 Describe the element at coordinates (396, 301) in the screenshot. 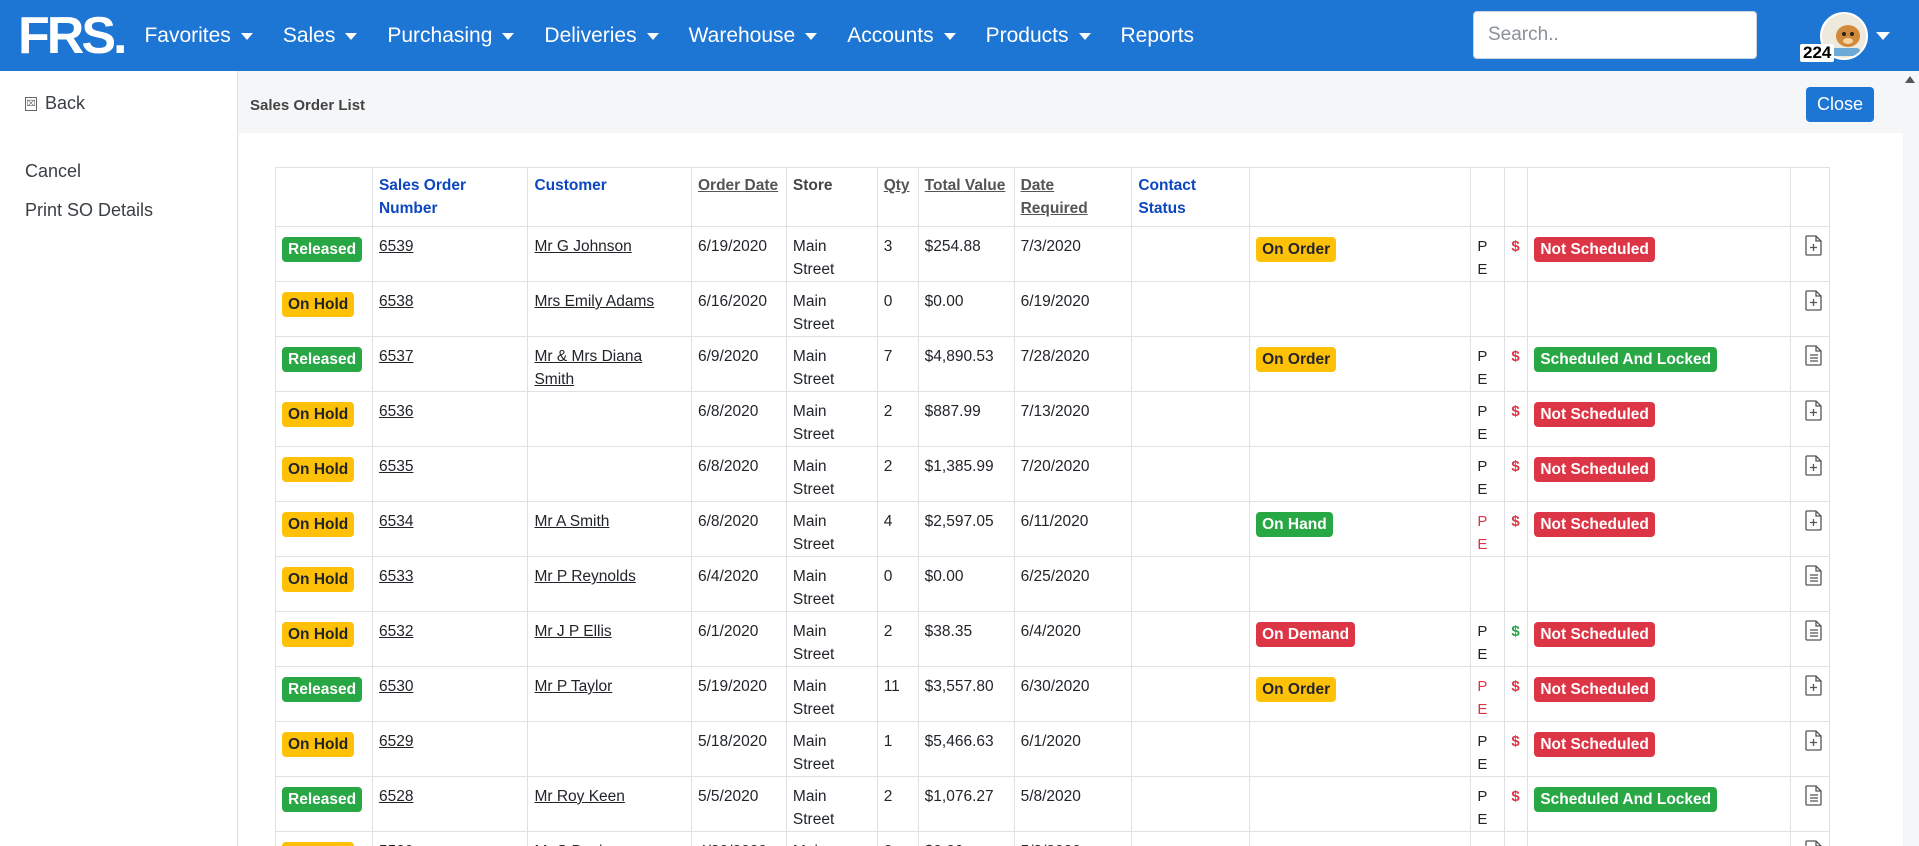

I see `so-number-link: 6538` at that location.